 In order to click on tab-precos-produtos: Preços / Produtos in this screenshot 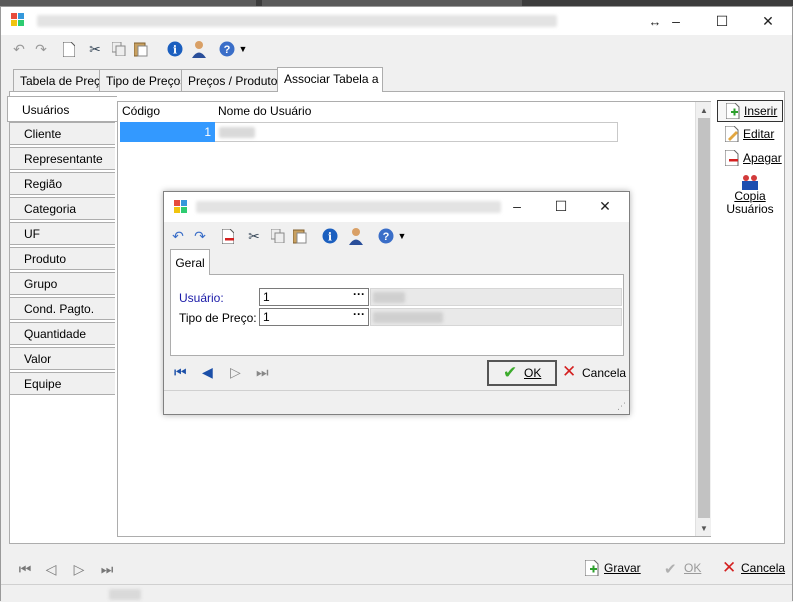, I will do `click(236, 80)`.